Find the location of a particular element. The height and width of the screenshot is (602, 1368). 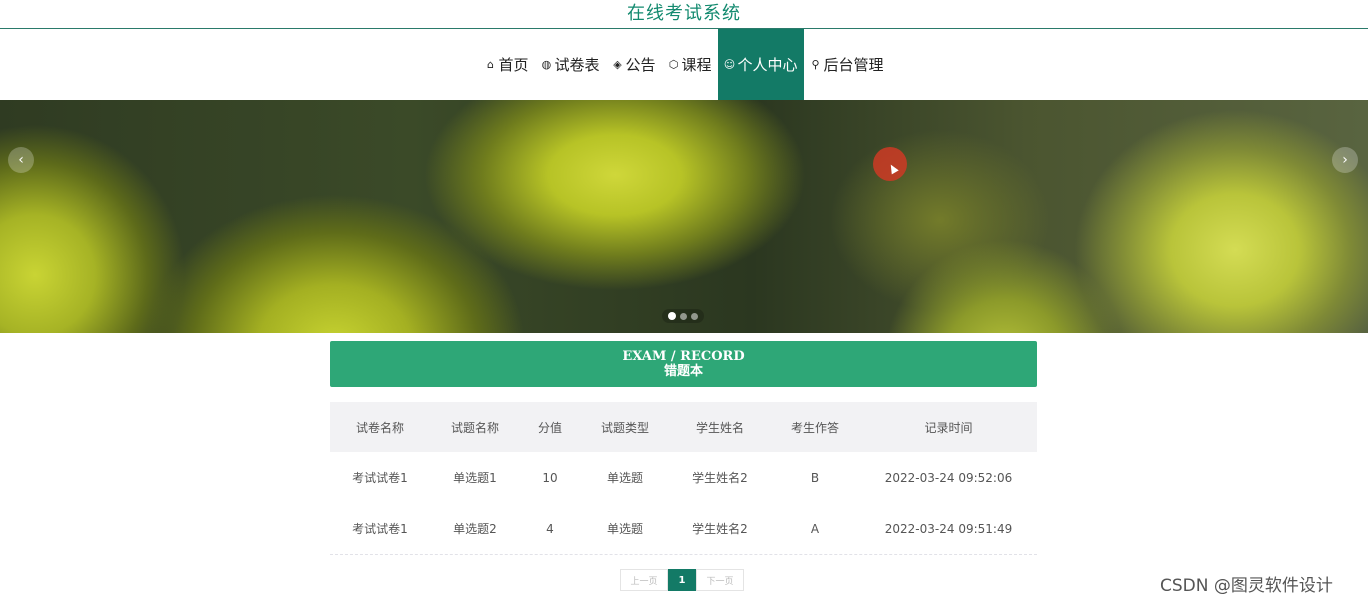

main-nav: ⌂ 首页 ◍ 试卷表 ◈ 公告 ⬡ 课程 ☺ 个人中心 ⚲ 后台管理 is located at coordinates (684, 64).